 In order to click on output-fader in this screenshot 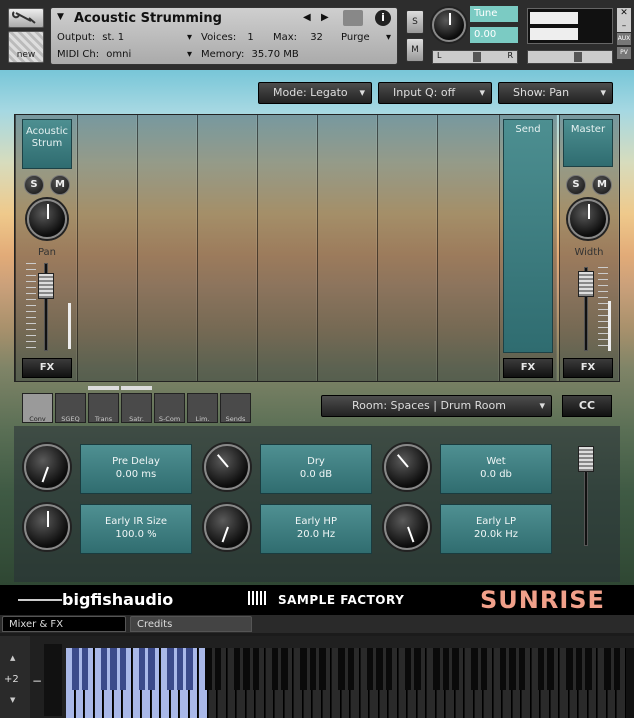, I will do `click(586, 459)`.